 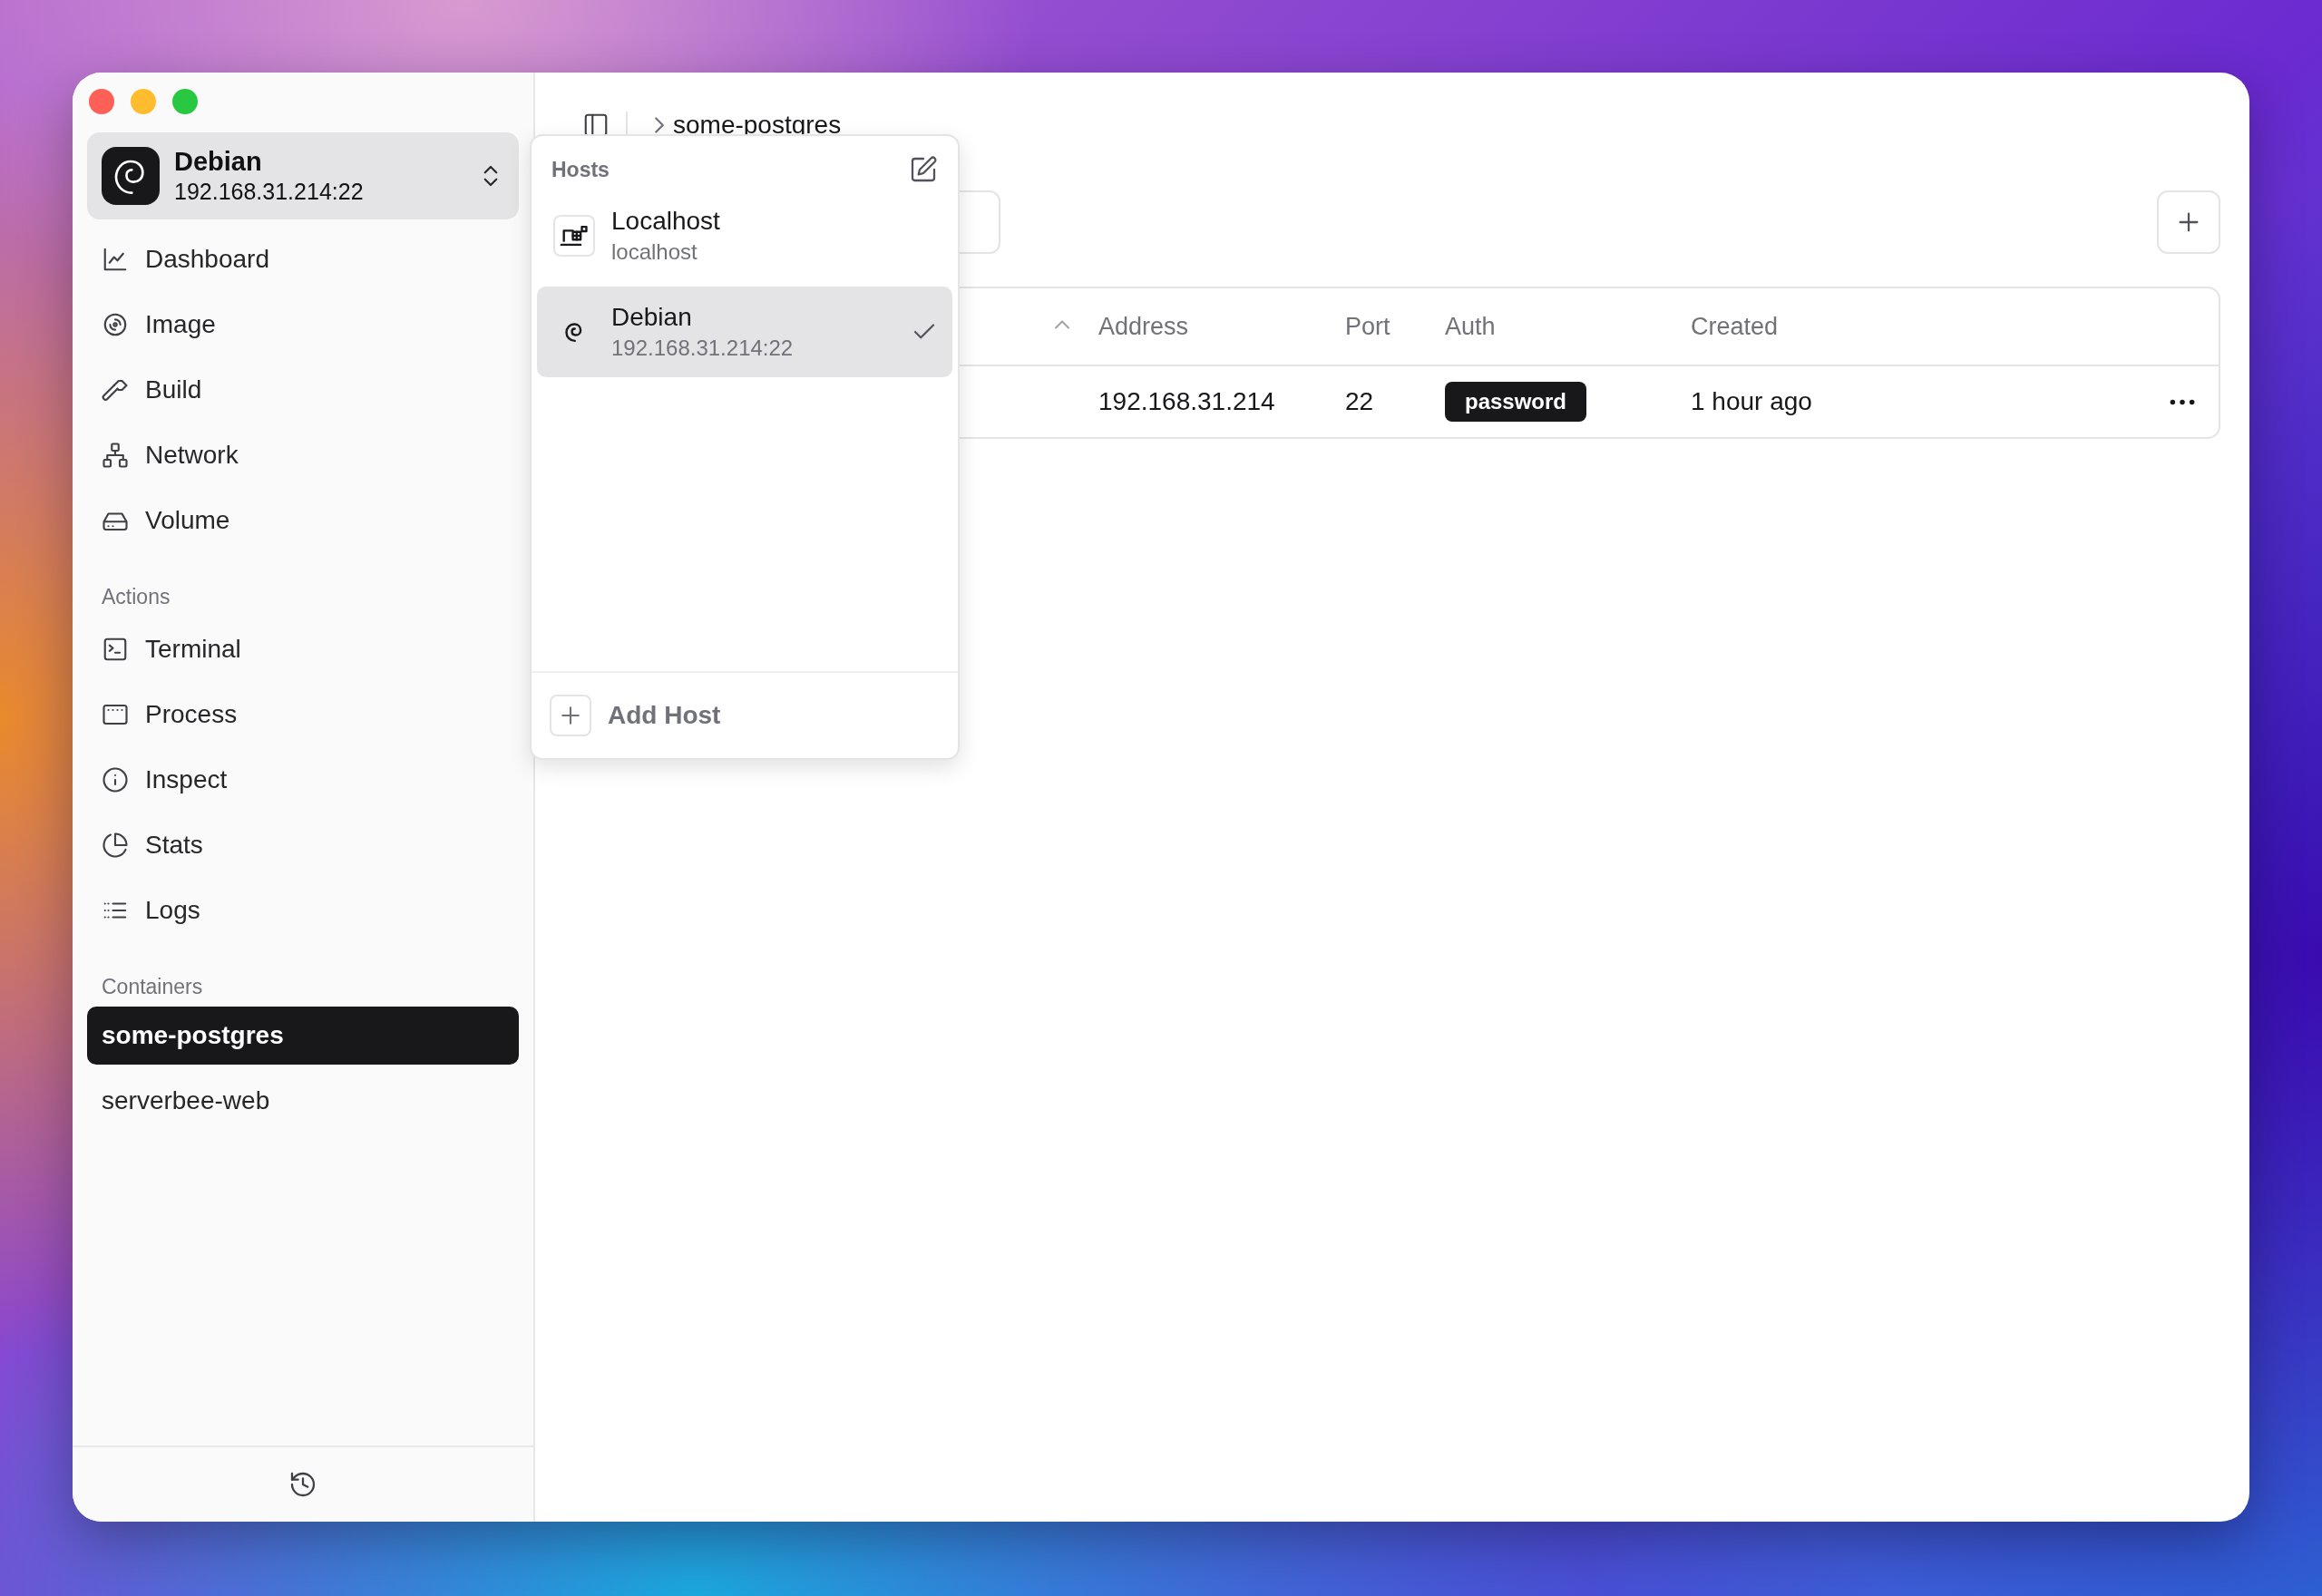 I want to click on nav-item: Inspect, so click(x=303, y=780).